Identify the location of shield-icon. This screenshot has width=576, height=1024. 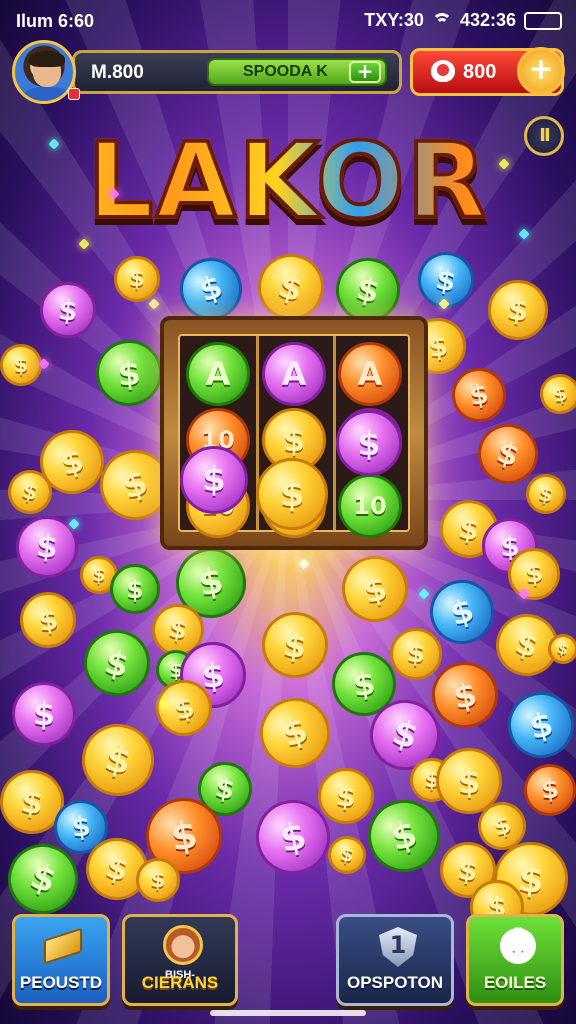
(398, 947).